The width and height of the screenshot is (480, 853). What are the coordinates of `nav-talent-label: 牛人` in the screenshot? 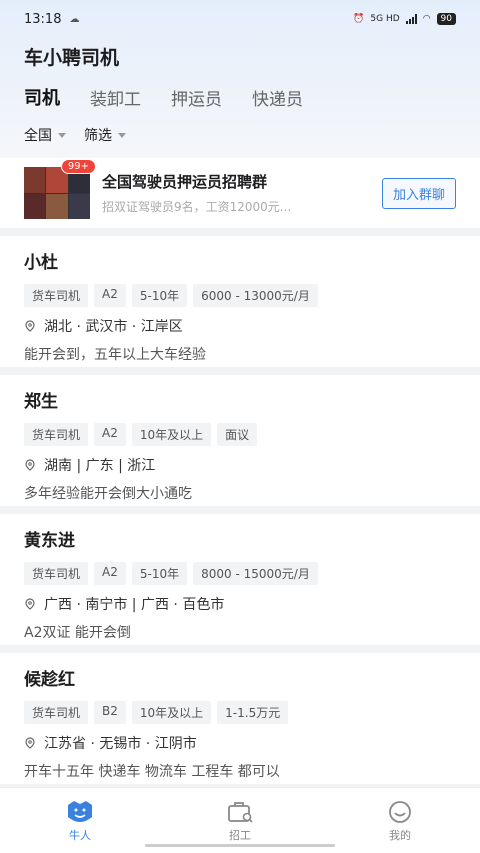 It's located at (80, 835).